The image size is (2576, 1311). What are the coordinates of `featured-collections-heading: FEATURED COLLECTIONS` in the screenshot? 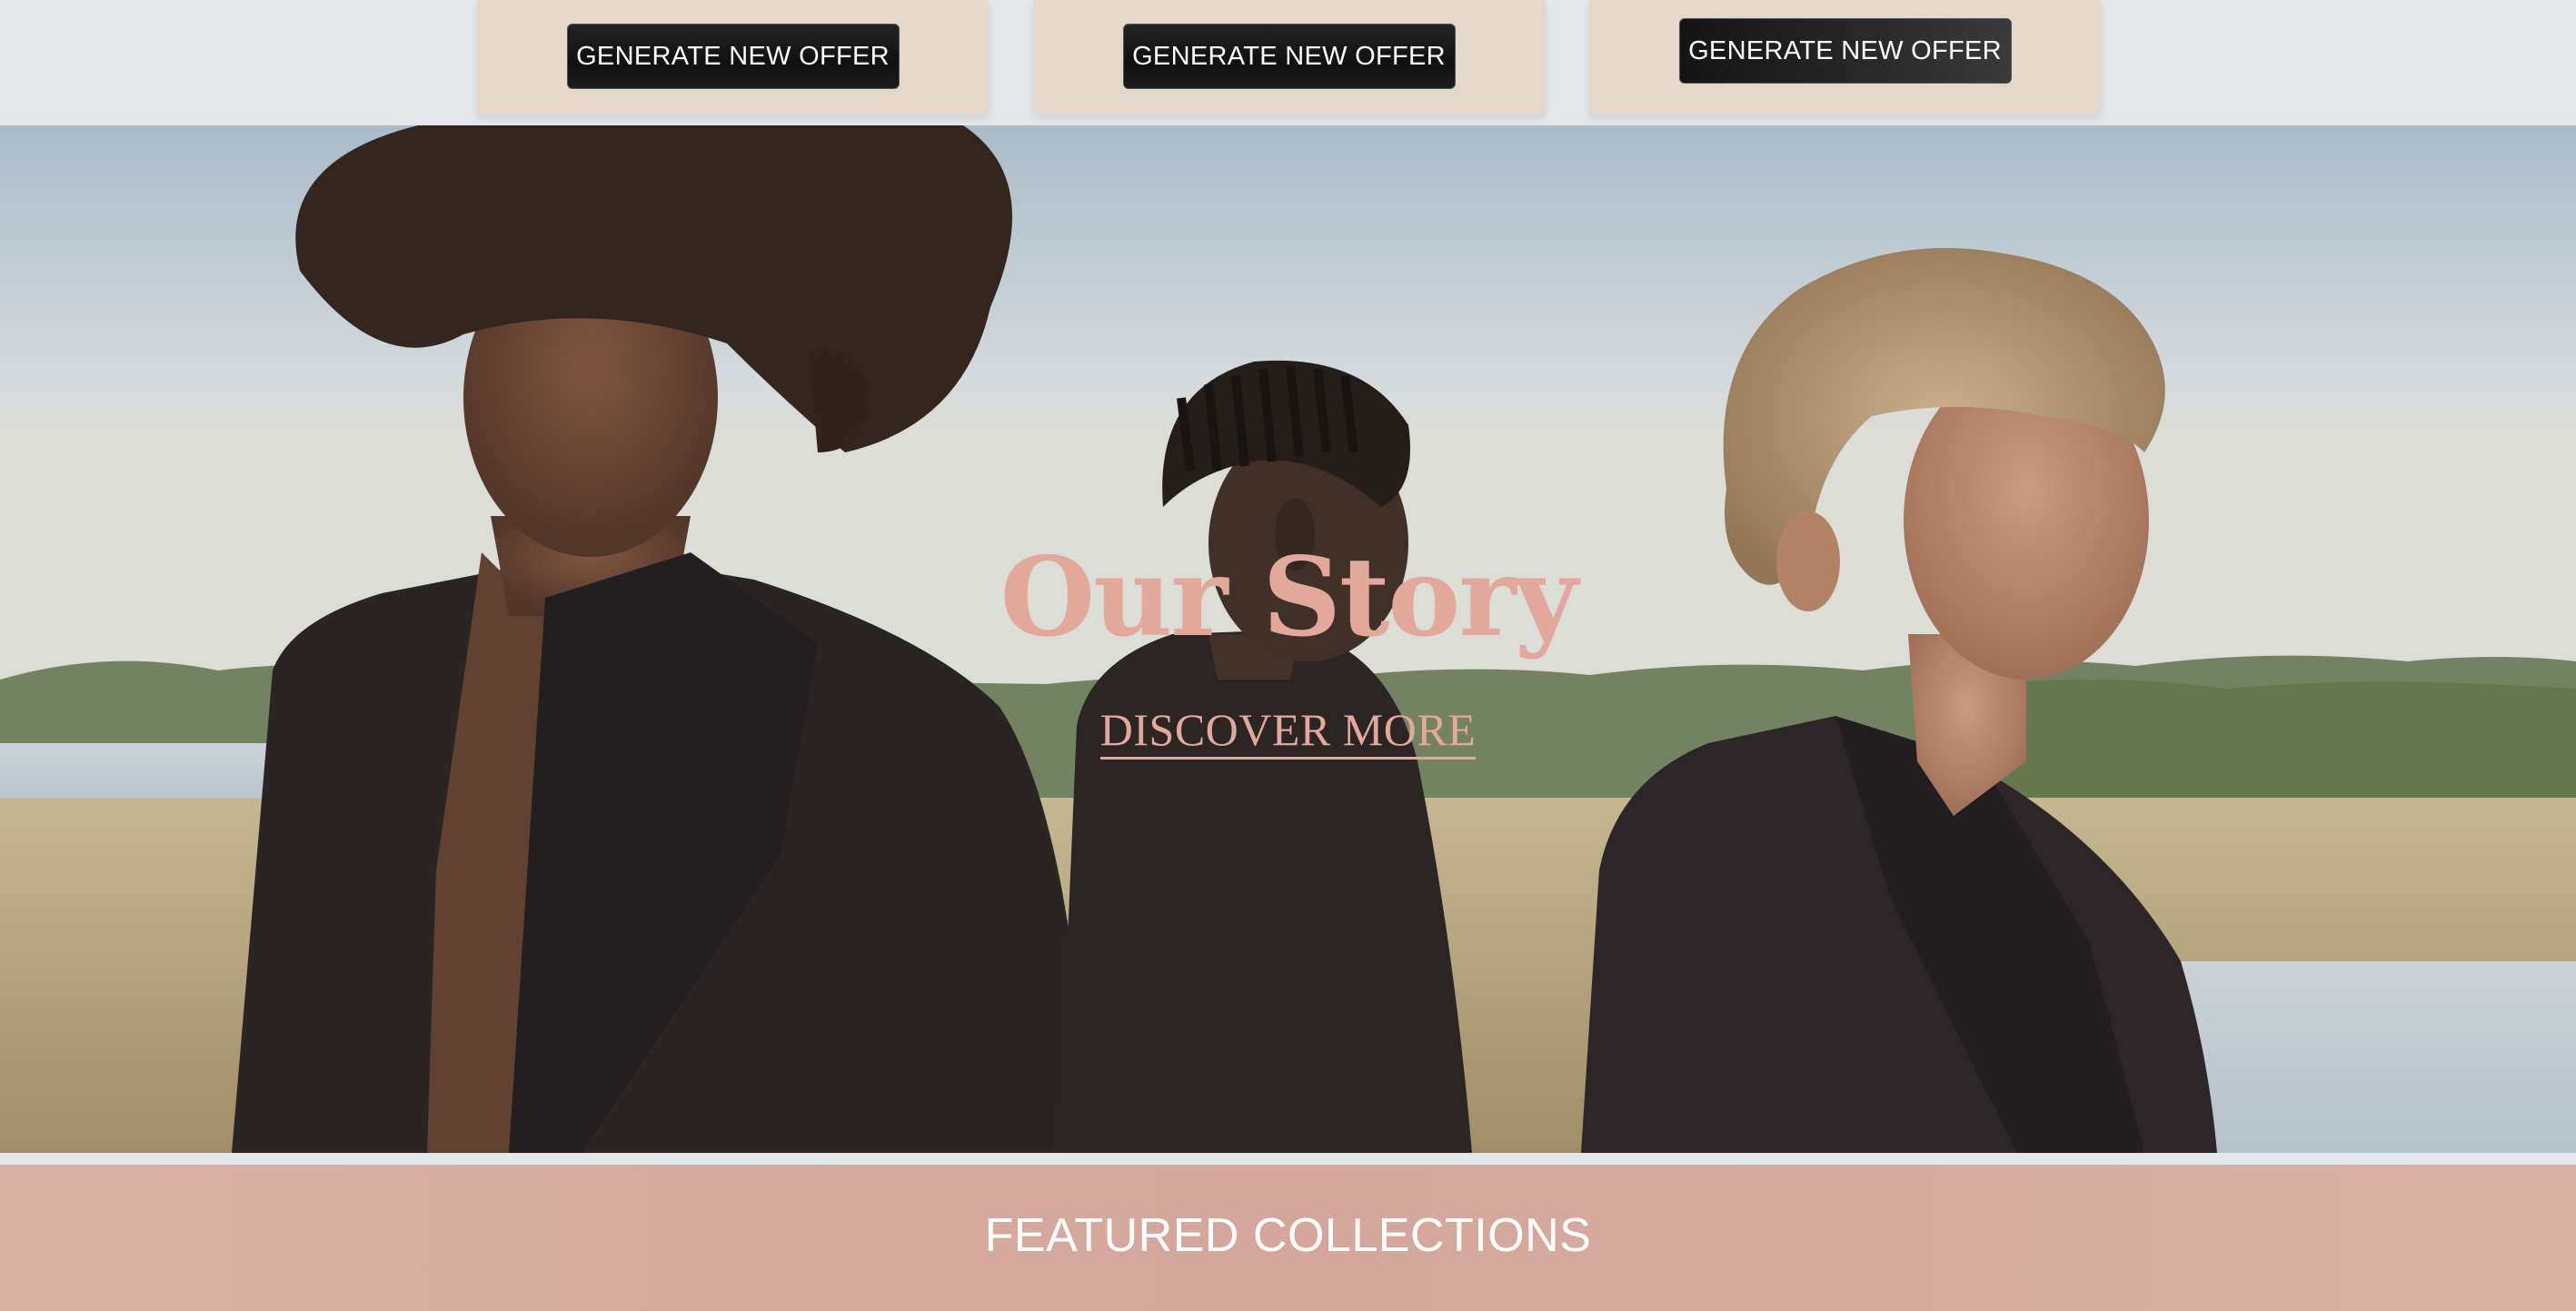 It's located at (1288, 1235).